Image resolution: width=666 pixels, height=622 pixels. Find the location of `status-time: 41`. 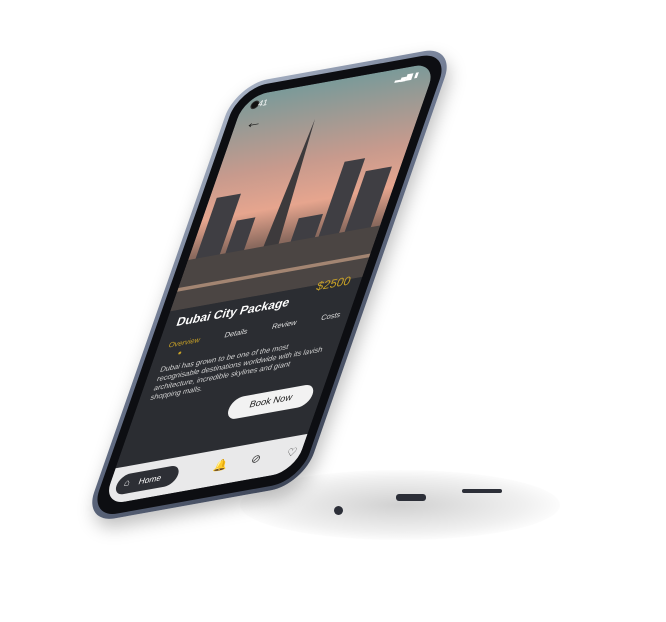

status-time: 41 is located at coordinates (263, 103).